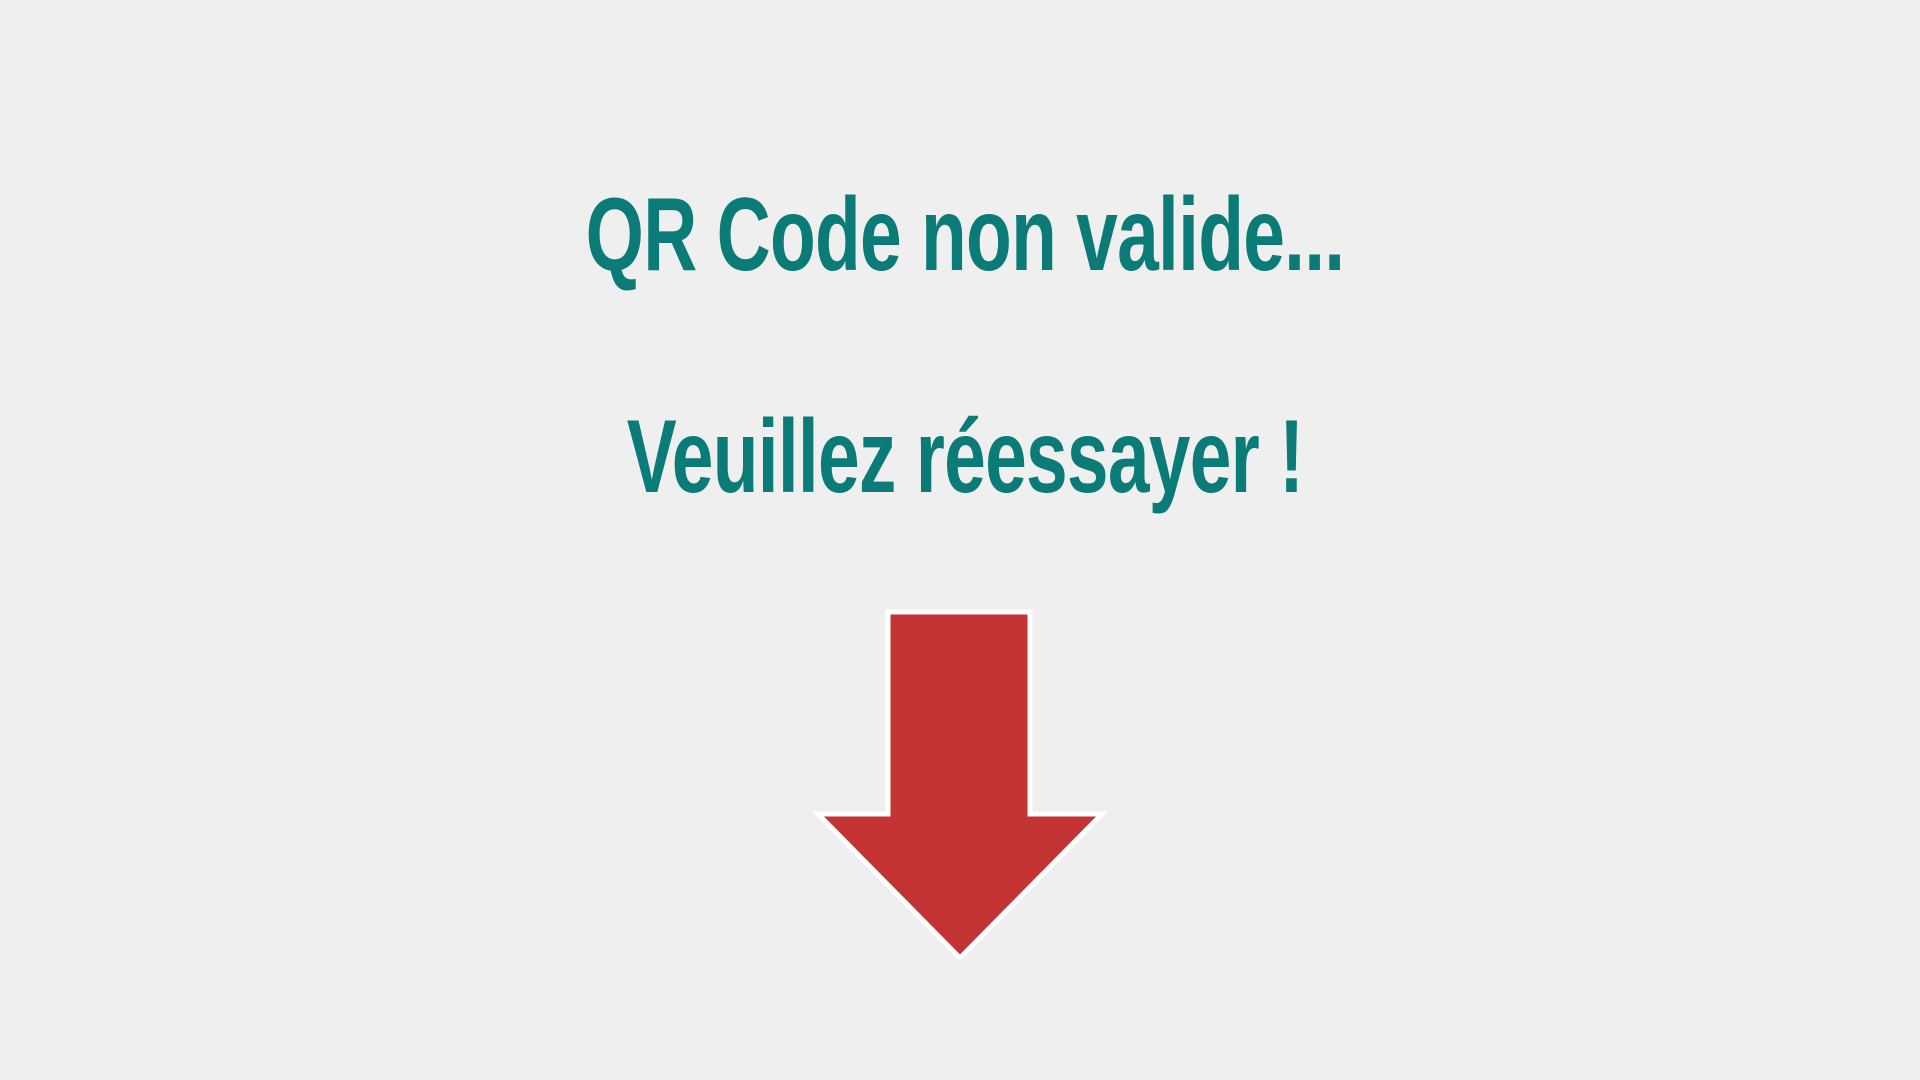  What do you see at coordinates (965, 457) in the screenshot?
I see `retry-message: Veuillez réessayer !` at bounding box center [965, 457].